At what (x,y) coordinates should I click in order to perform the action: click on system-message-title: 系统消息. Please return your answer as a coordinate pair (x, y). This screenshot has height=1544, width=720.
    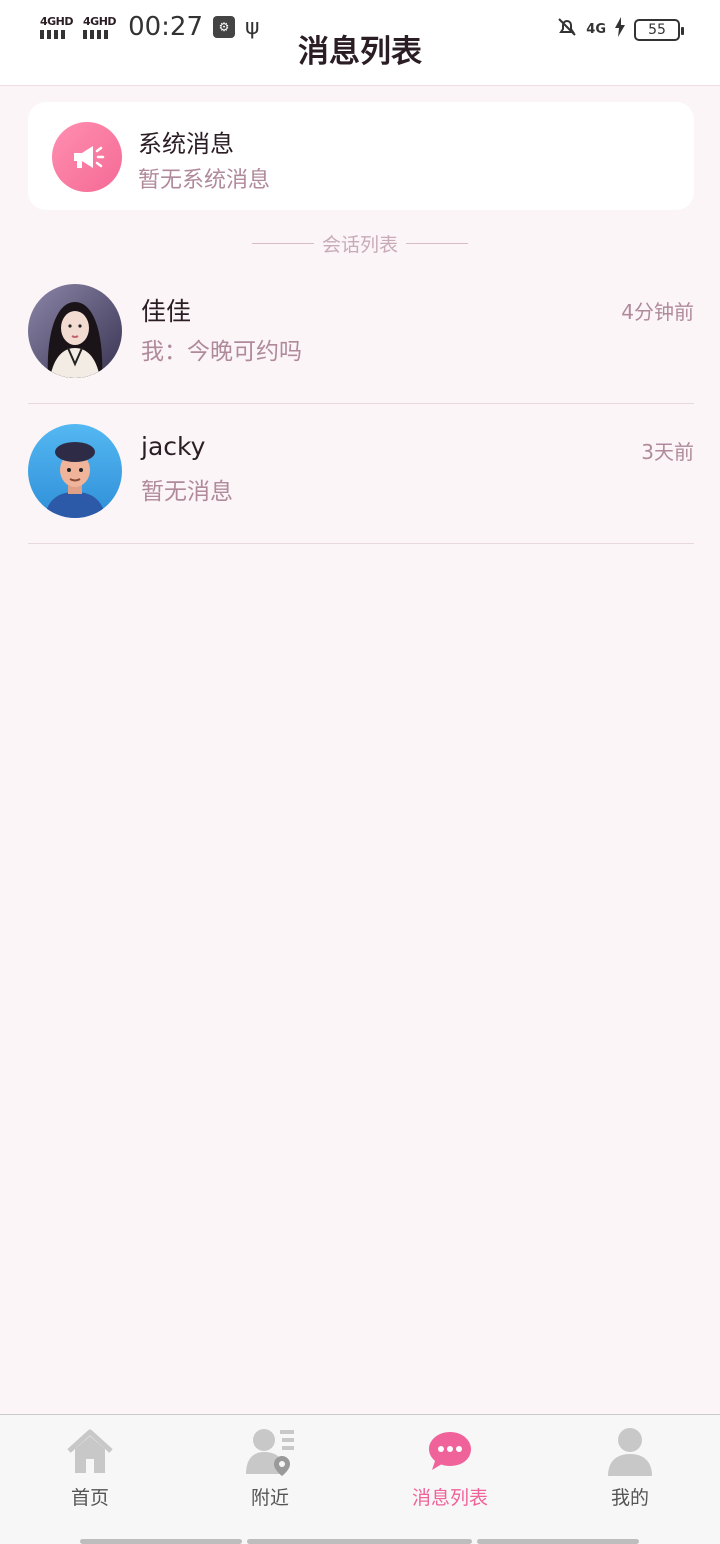
    Looking at the image, I should click on (186, 144).